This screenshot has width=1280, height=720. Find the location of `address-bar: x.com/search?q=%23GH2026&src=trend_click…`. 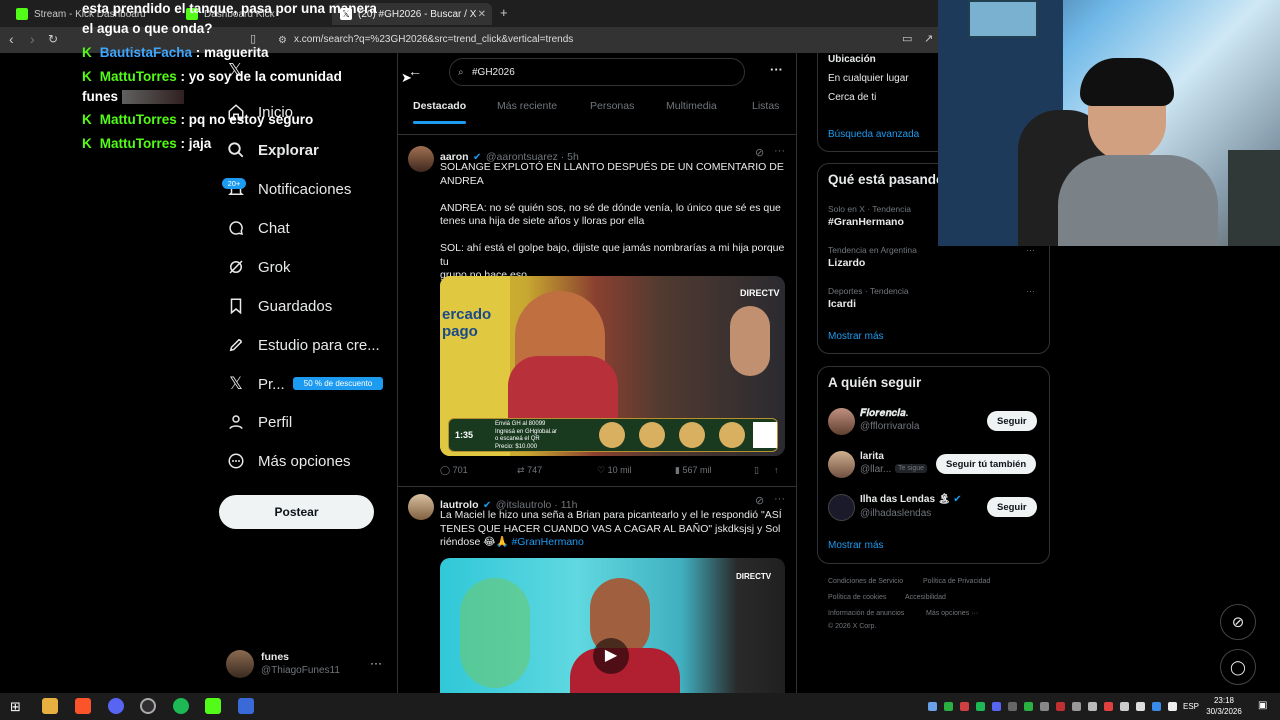

address-bar: x.com/search?q=%23GH2026&src=trend_click… is located at coordinates (578, 40).